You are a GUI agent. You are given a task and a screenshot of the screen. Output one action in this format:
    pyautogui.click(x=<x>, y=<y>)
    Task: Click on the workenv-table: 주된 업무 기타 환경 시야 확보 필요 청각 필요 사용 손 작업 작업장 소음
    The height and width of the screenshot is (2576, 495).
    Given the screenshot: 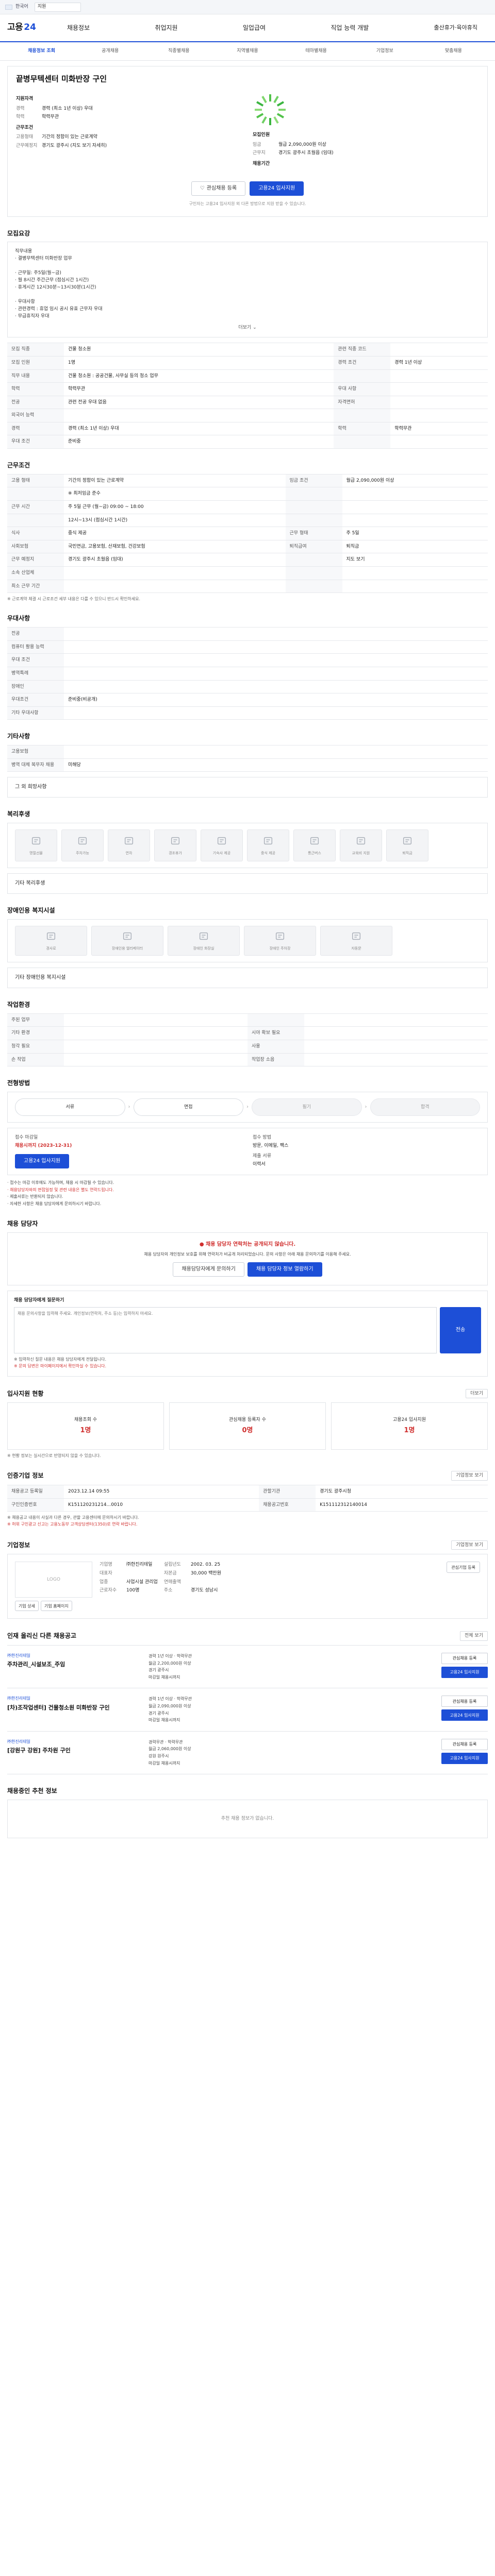 What is the action you would take?
    pyautogui.click(x=247, y=1040)
    